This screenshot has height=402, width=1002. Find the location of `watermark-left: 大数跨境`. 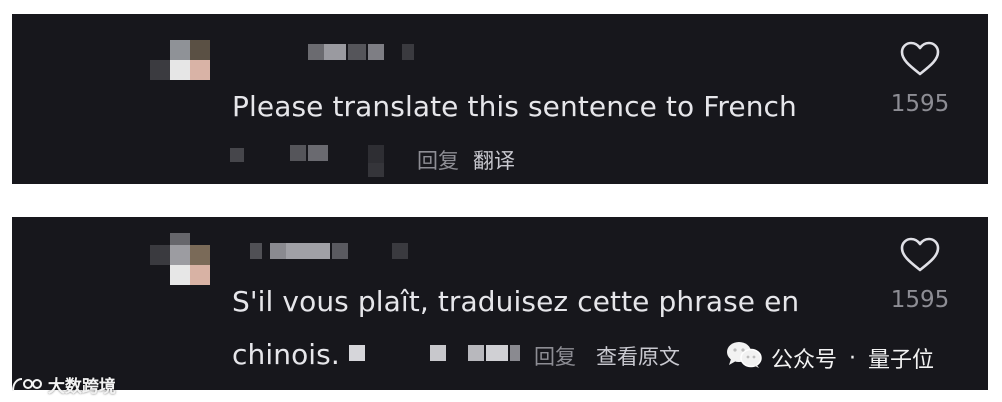

watermark-left: 大数跨境 is located at coordinates (63, 385).